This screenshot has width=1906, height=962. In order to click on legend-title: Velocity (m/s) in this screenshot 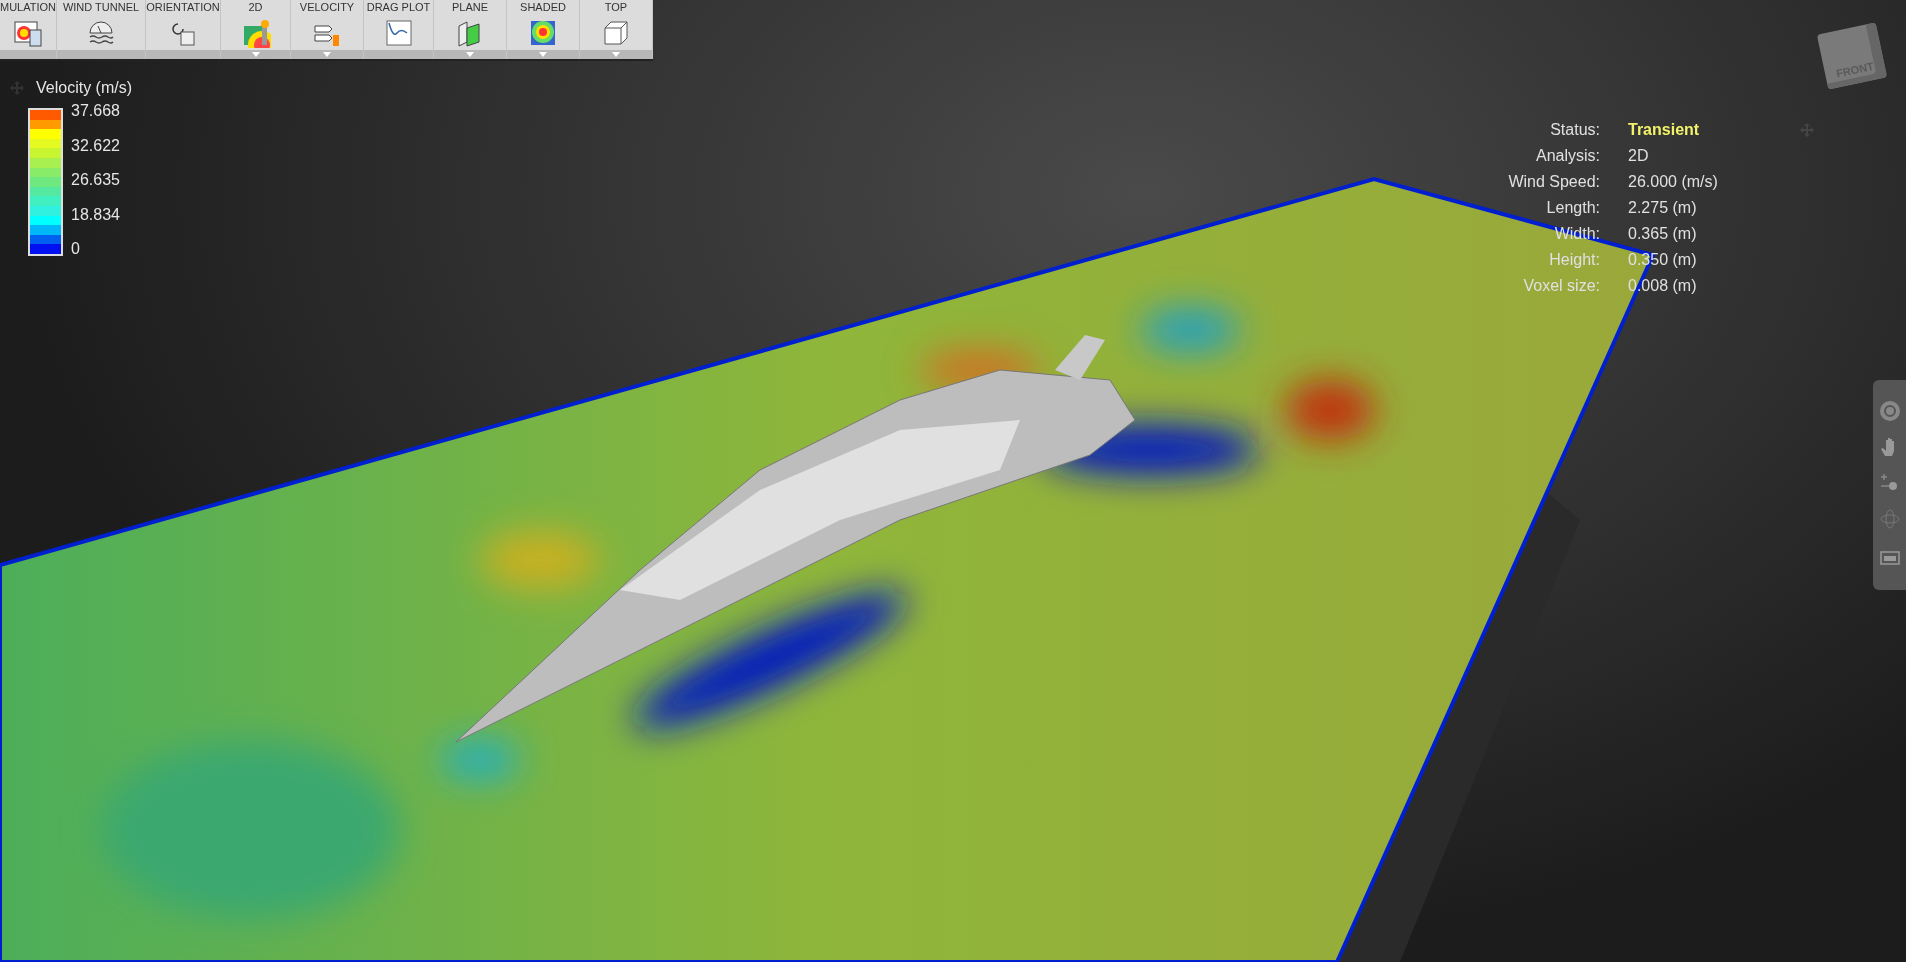, I will do `click(84, 88)`.